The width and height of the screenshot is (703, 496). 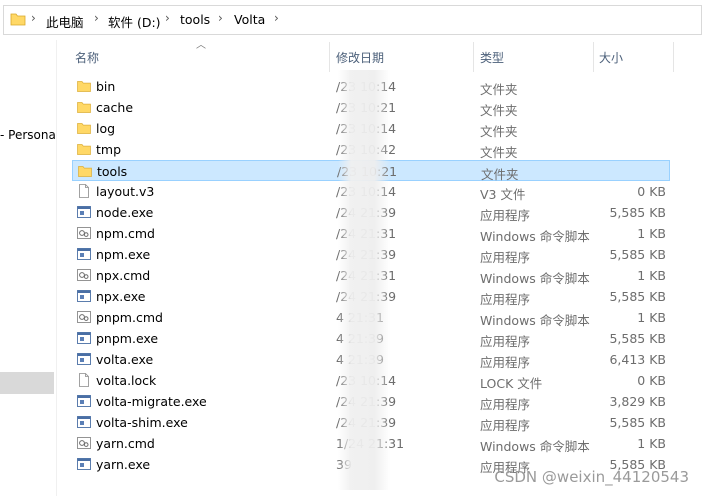 What do you see at coordinates (637, 401) in the screenshot?
I see `file-size: 3,829 KB` at bounding box center [637, 401].